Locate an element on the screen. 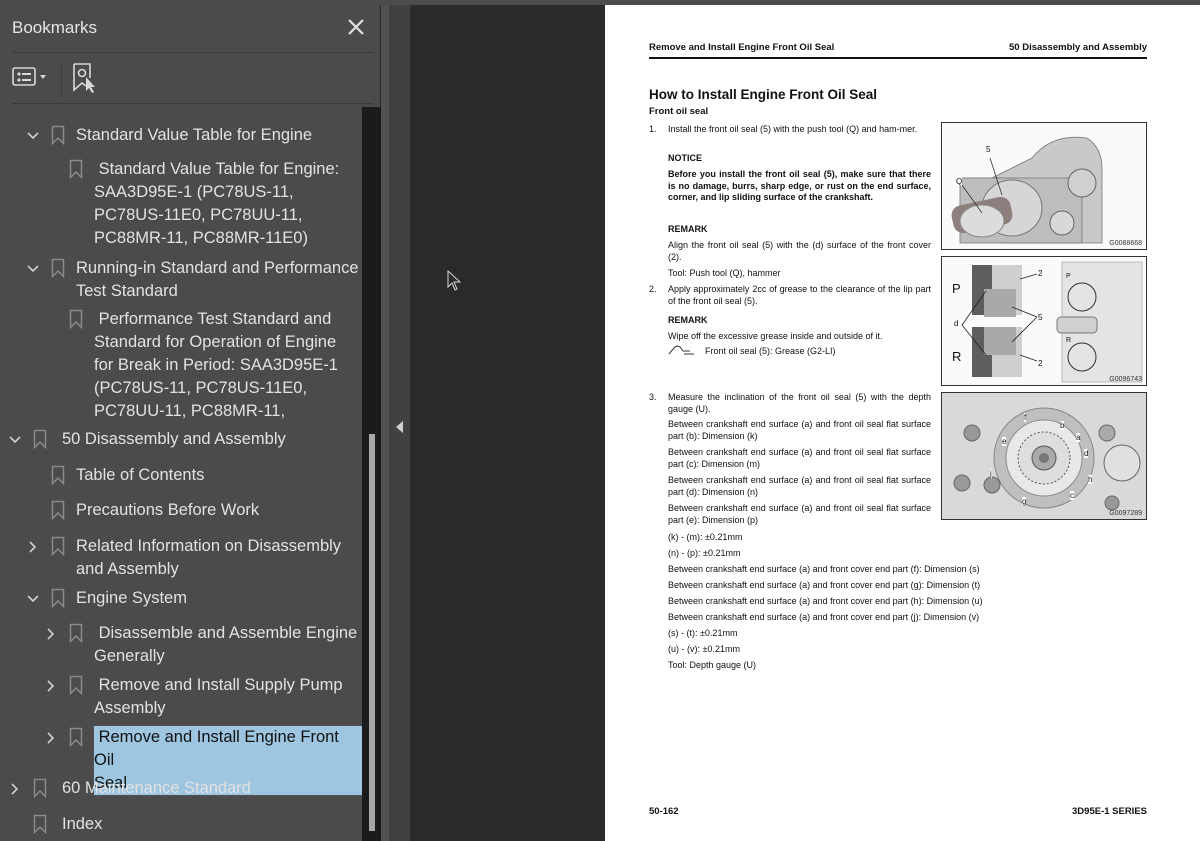  close-icon is located at coordinates (356, 27).